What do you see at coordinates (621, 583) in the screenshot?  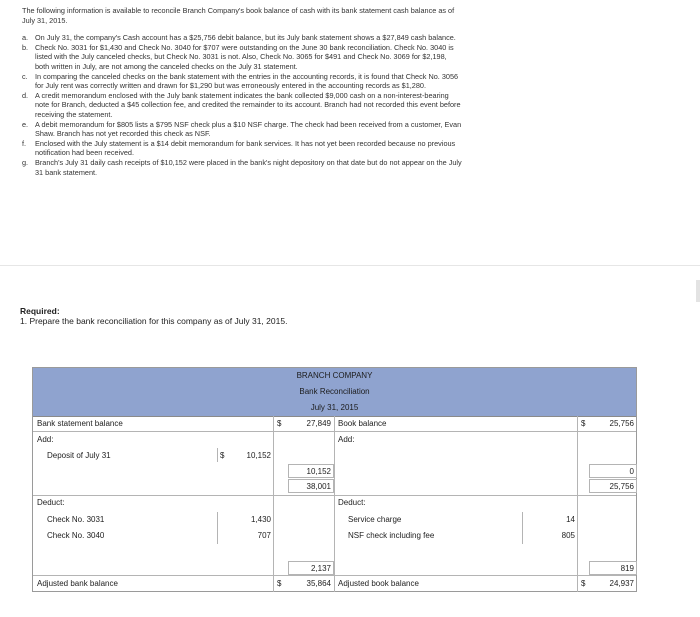 I see `adjusted-book-value: 24,937` at bounding box center [621, 583].